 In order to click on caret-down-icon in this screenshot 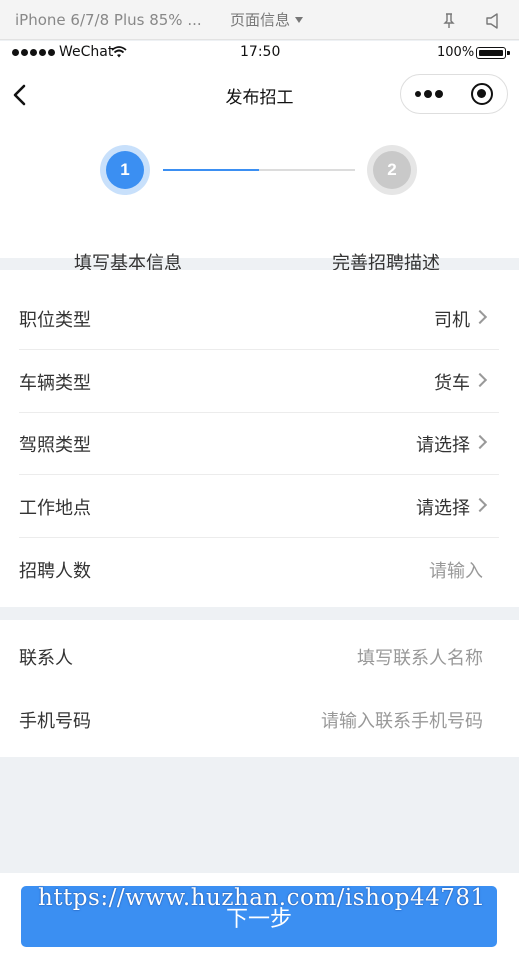, I will do `click(299, 20)`.